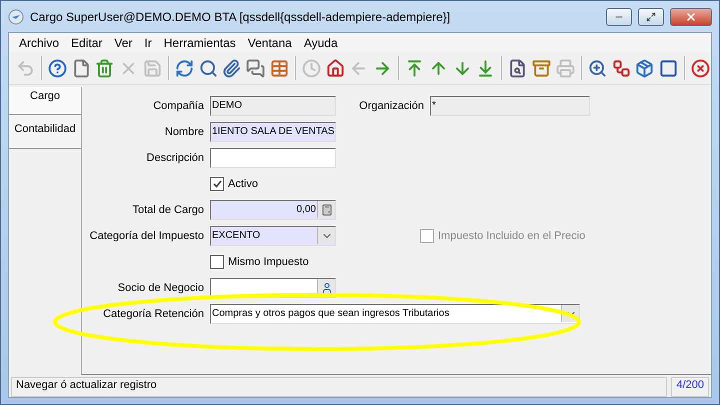  Describe the element at coordinates (326, 209) in the screenshot. I see `calculator-icon` at that location.